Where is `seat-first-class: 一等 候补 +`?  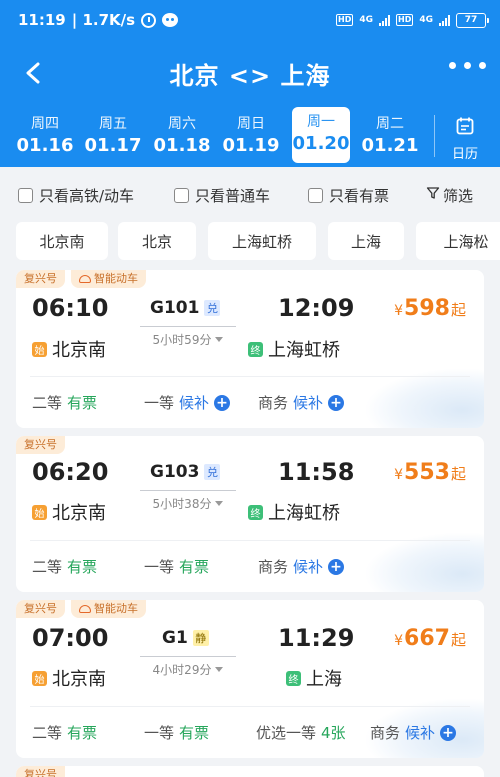
seat-first-class: 一等 候补 + is located at coordinates (187, 402).